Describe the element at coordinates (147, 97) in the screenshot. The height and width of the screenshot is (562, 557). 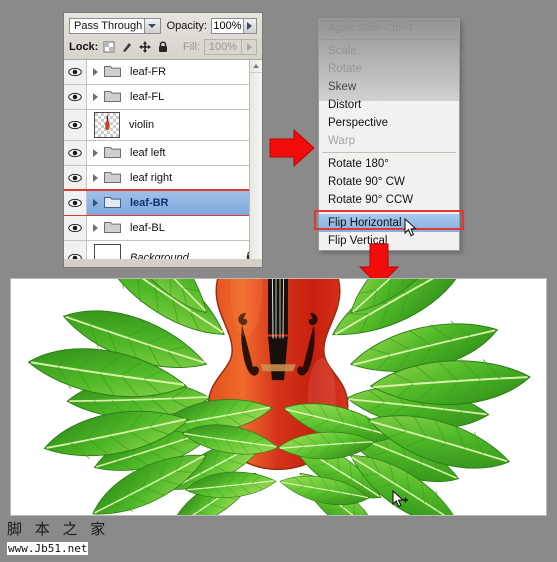
I see `layer-name: leaf-FL` at that location.